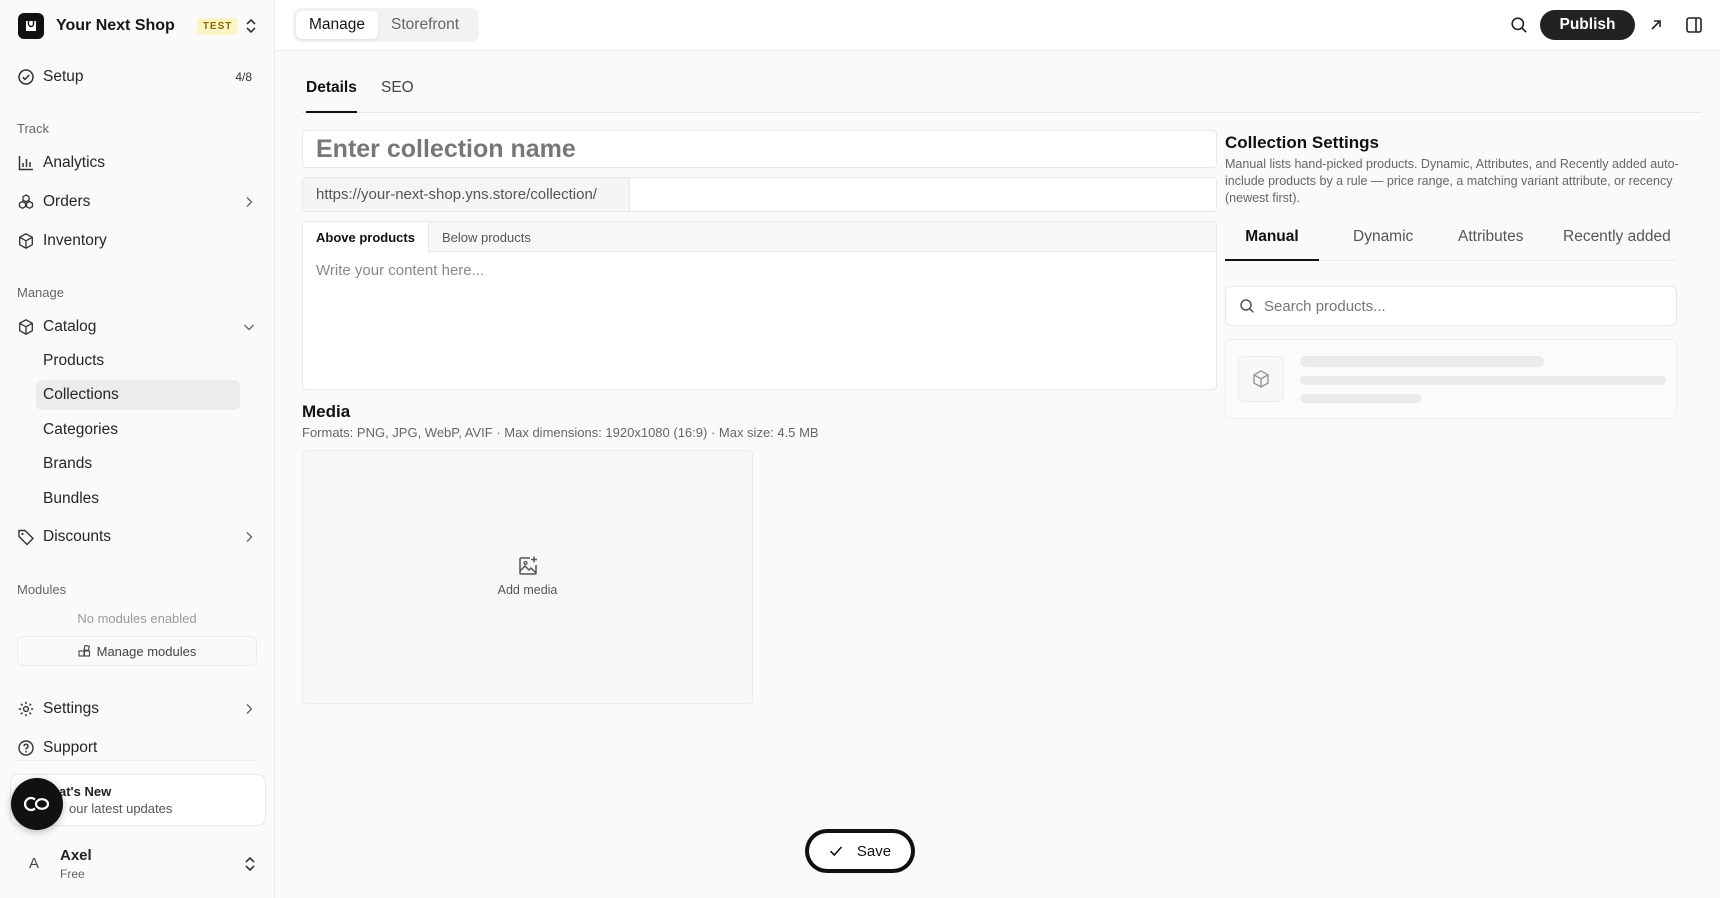 Image resolution: width=1720 pixels, height=898 pixels. I want to click on sidebar-item-collections: Collections, so click(138, 395).